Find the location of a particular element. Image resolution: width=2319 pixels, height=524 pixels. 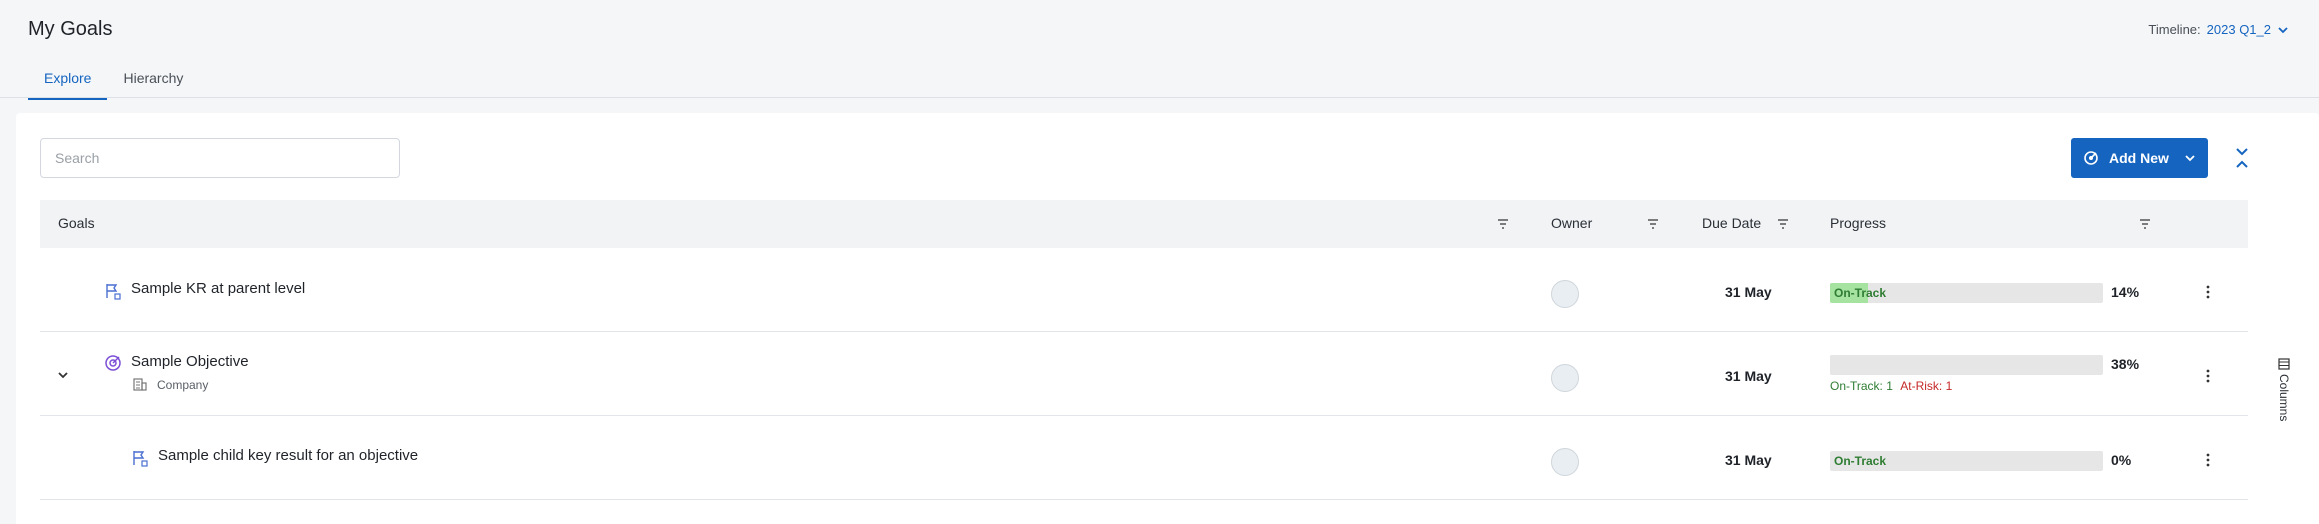

timeline-value: 2023 Q1_2 is located at coordinates (2239, 29).